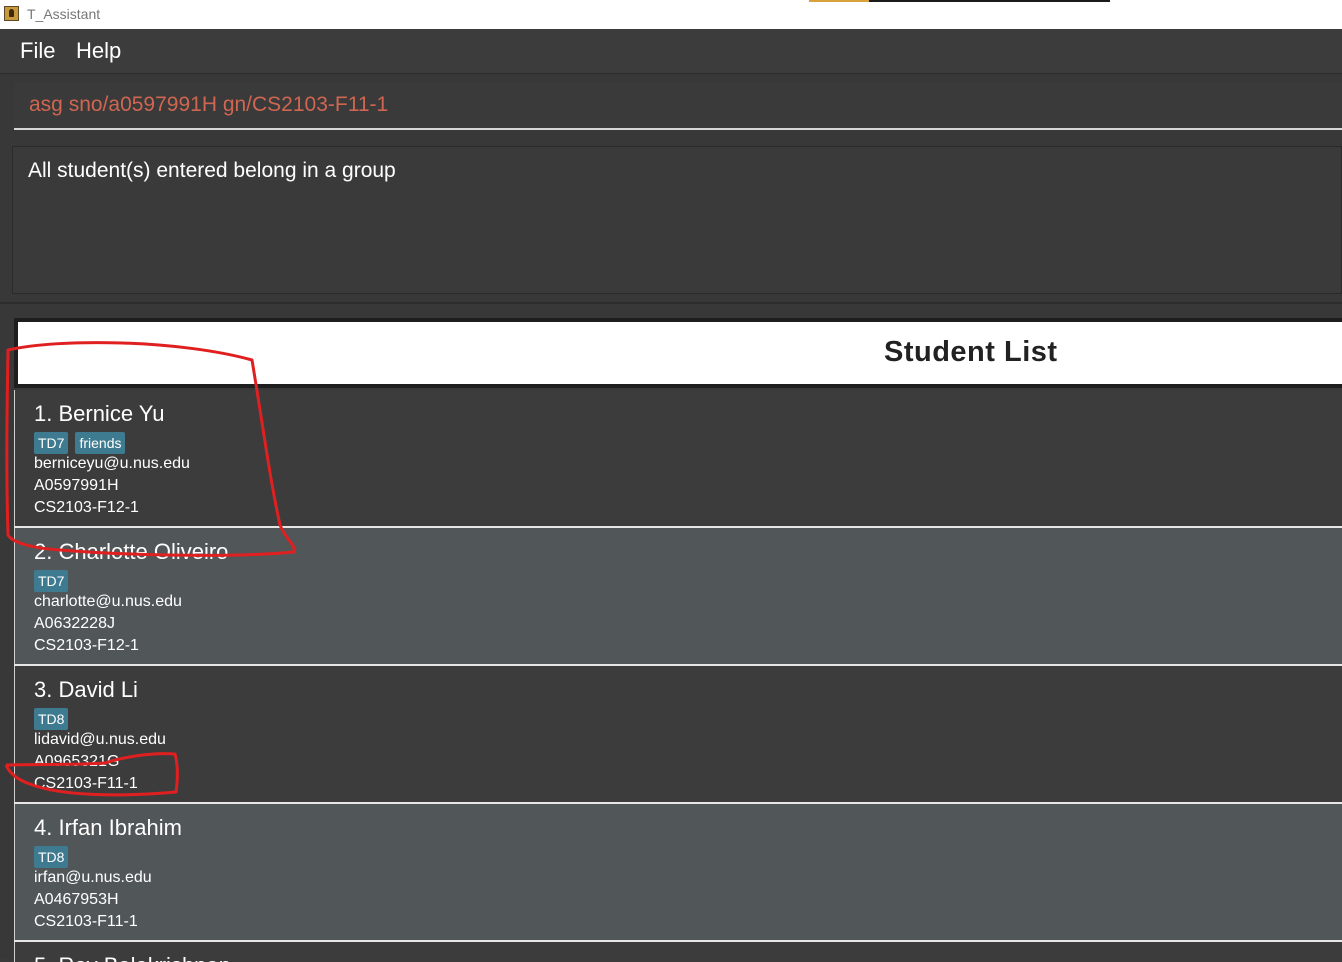 This screenshot has width=1342, height=962. Describe the element at coordinates (37, 51) in the screenshot. I see `menu-file: File` at that location.